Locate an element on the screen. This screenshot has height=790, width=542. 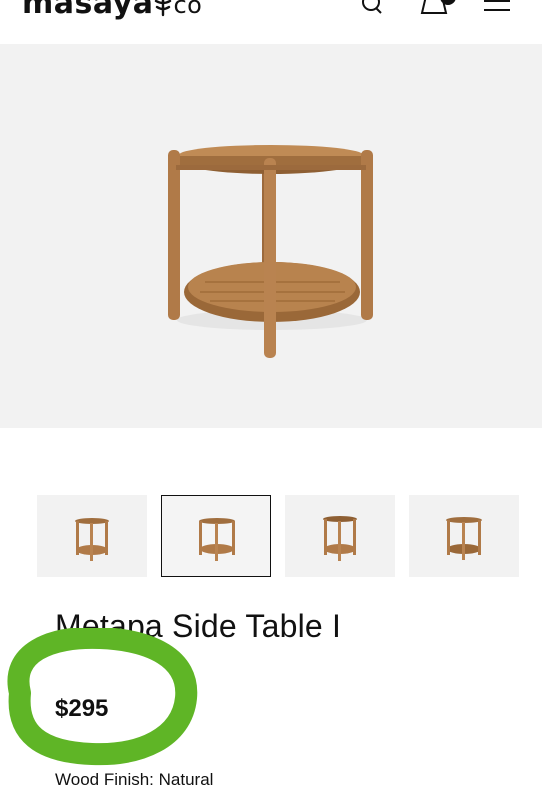
side-table-illustration is located at coordinates (270, 251).